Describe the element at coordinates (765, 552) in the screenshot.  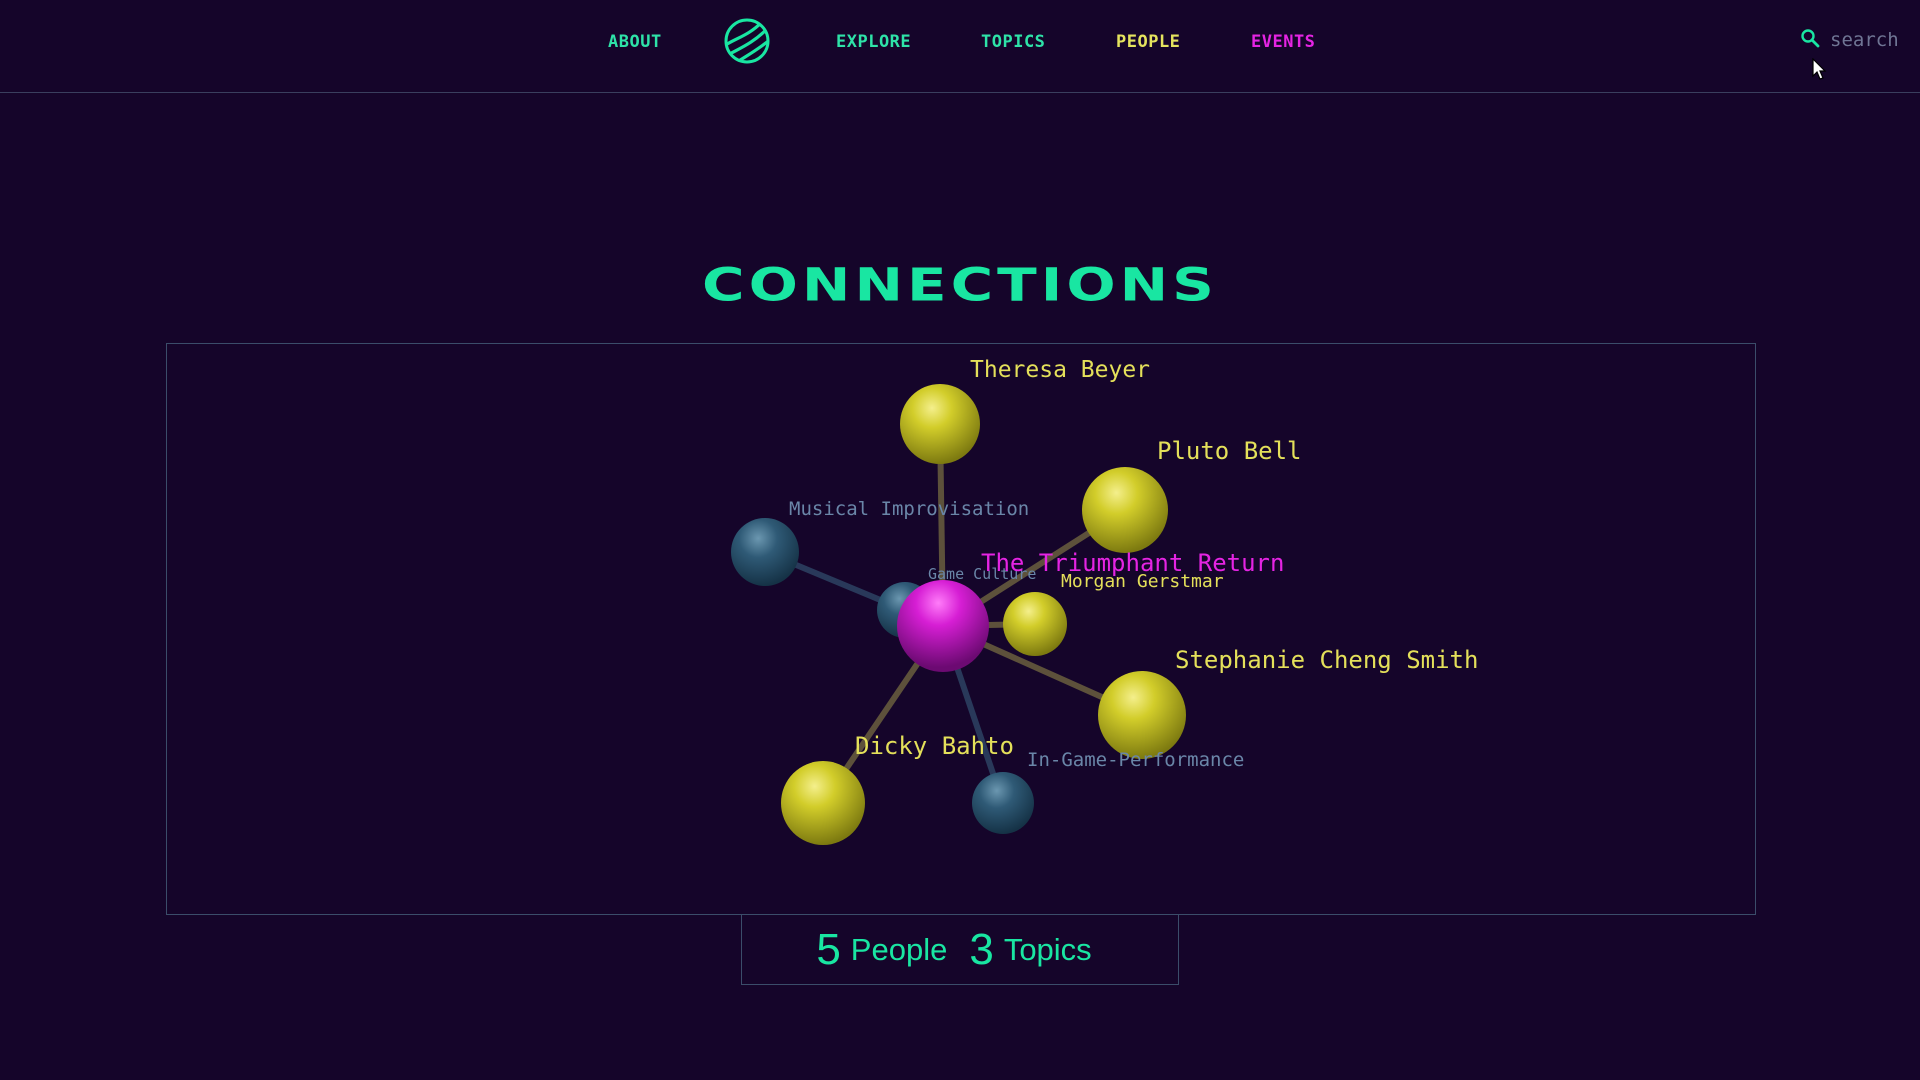
I see `topic-node-musical-improvisation` at that location.